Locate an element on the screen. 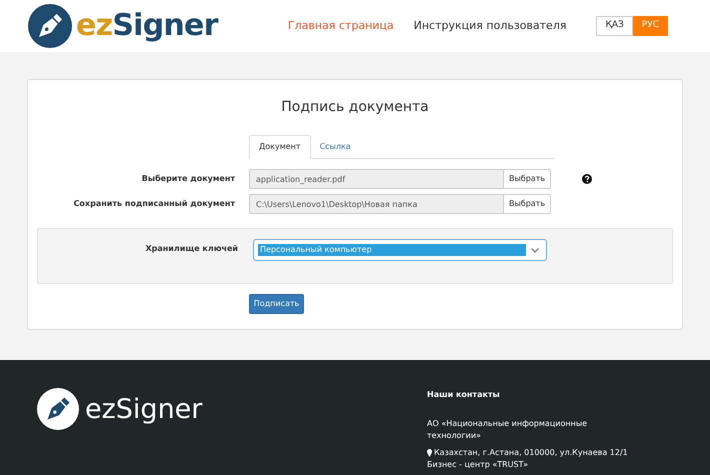 This screenshot has width=710, height=475. tab: Документ is located at coordinates (280, 147).